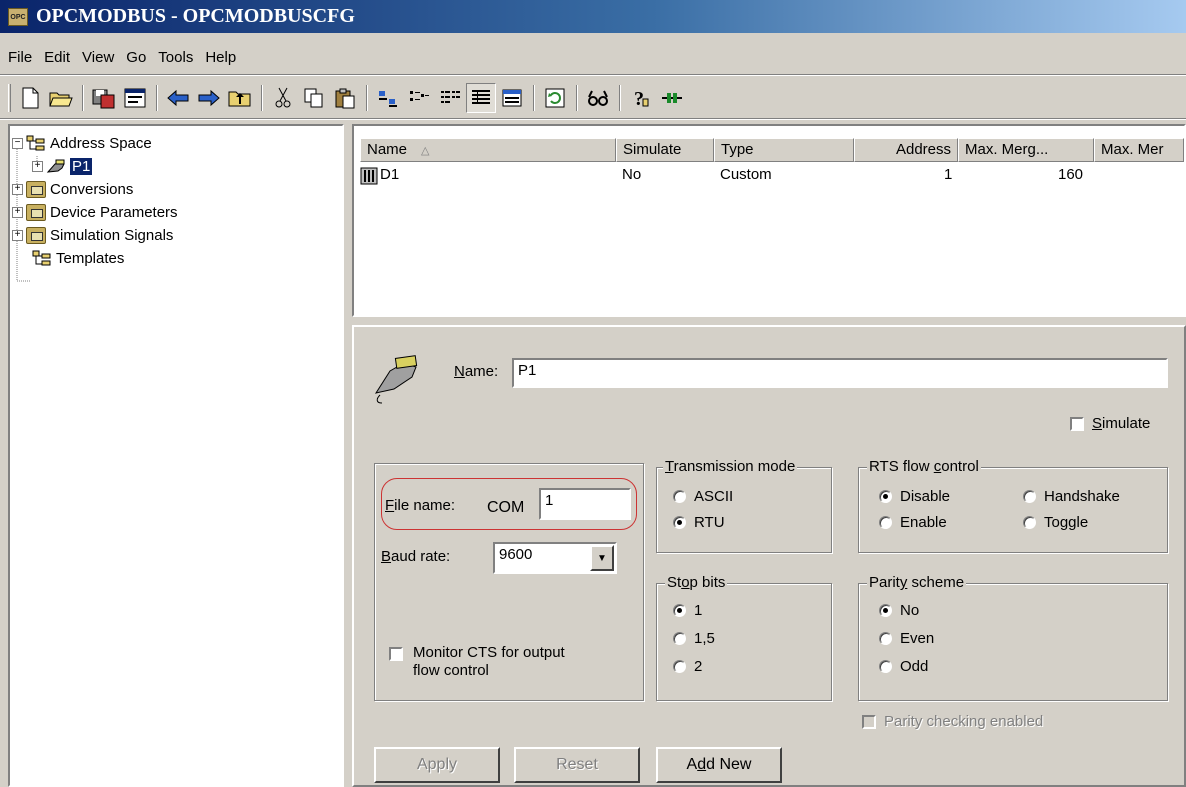  Describe the element at coordinates (175, 57) in the screenshot. I see `menu-tools: Tools` at that location.